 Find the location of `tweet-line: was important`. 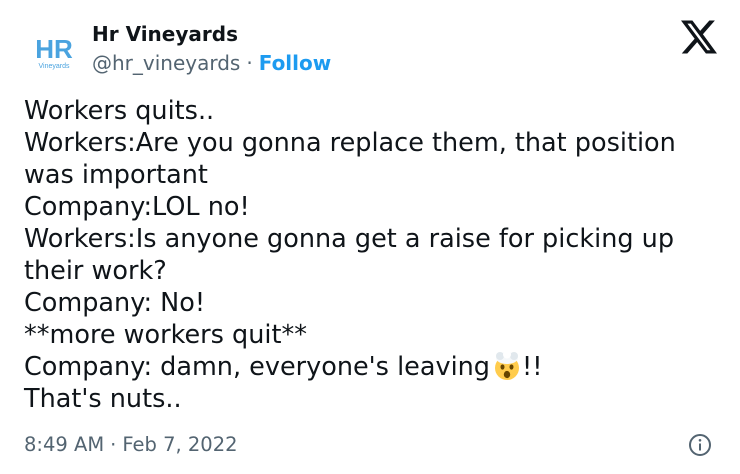

tweet-line: was important is located at coordinates (116, 175).